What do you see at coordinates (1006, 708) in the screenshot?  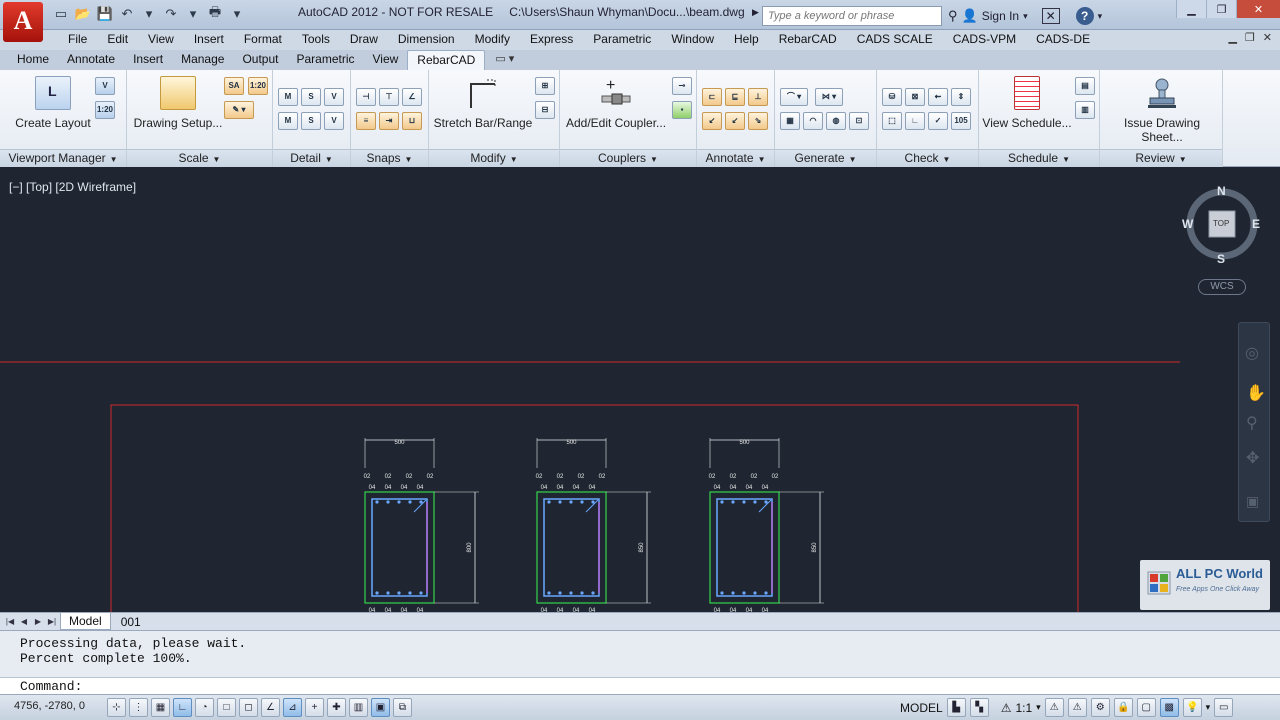 I see `annotation-scale-icon: ⚠` at bounding box center [1006, 708].